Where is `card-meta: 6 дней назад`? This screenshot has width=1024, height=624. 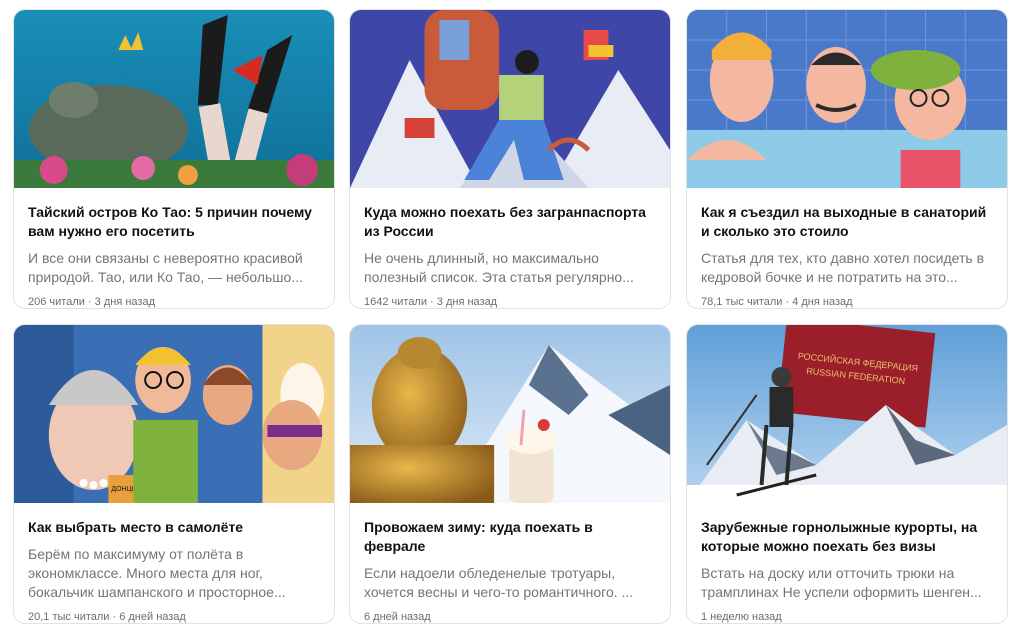
card-meta: 6 дней назад is located at coordinates (397, 617).